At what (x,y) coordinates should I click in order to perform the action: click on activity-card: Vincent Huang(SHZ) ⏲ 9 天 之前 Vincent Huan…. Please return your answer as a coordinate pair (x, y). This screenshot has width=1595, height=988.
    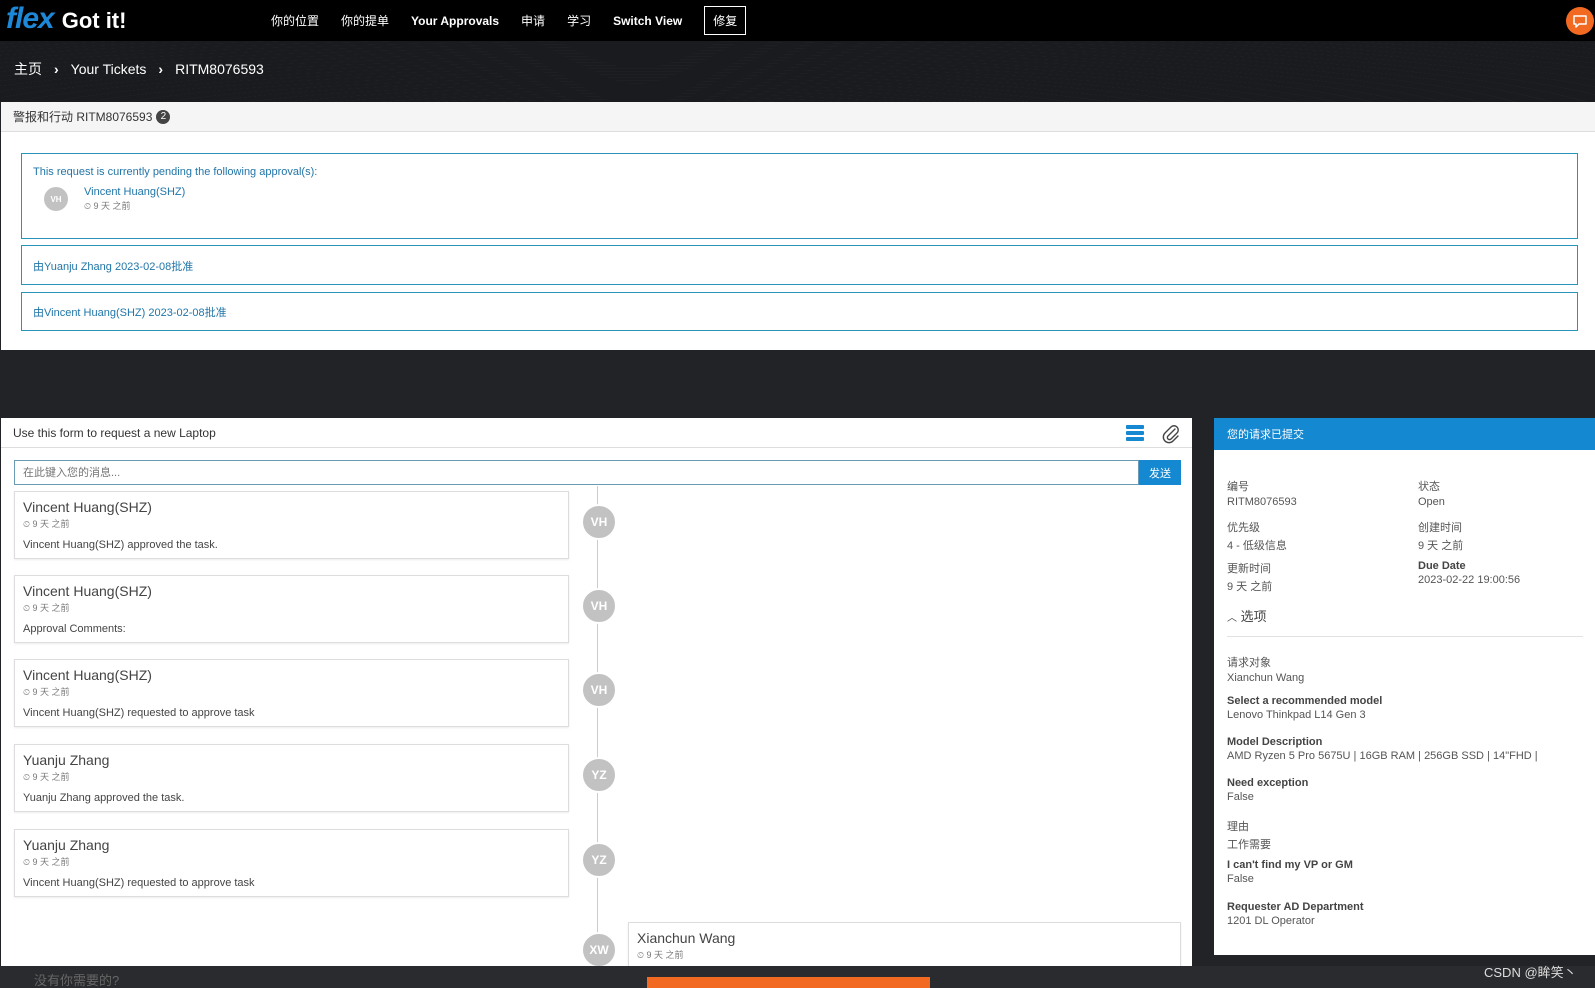
    Looking at the image, I should click on (291, 693).